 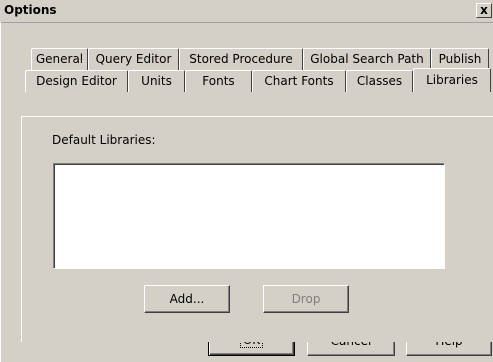 What do you see at coordinates (59, 59) in the screenshot?
I see `tab-general: General` at bounding box center [59, 59].